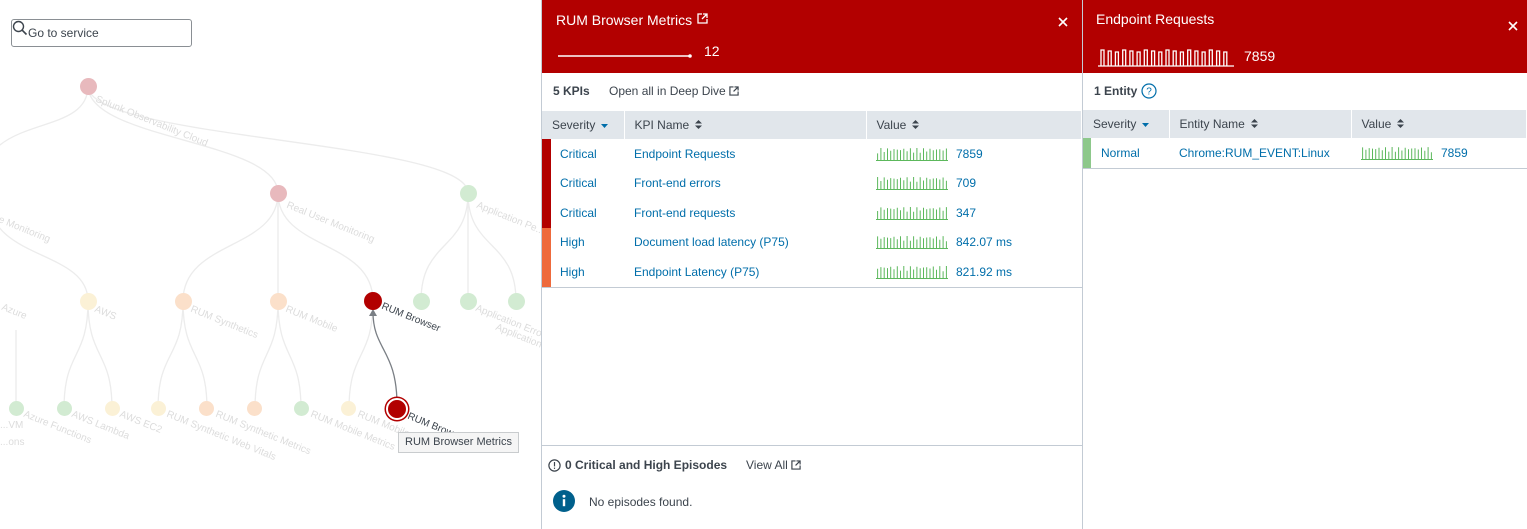  I want to click on entity-row: Normal Chrome:RUM_EVENT:Linux 7859, so click(1305, 153).